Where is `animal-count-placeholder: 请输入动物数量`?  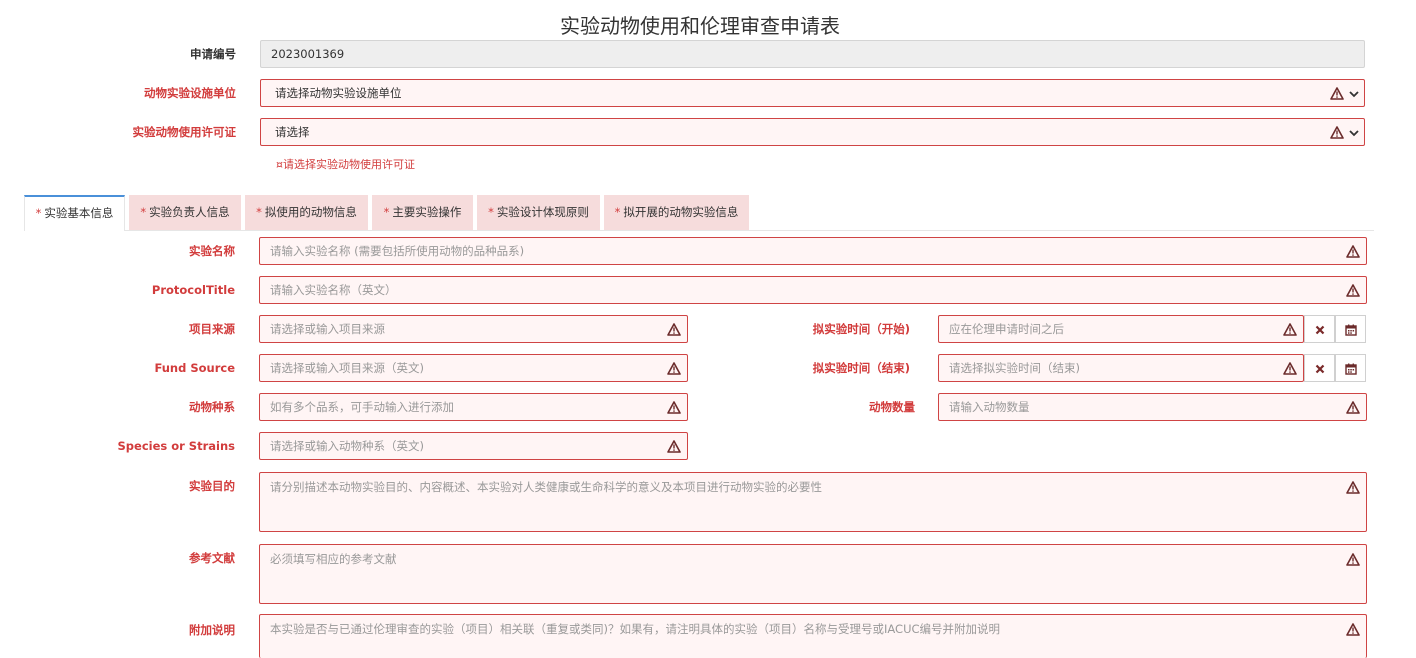
animal-count-placeholder: 请输入动物数量 is located at coordinates (989, 407).